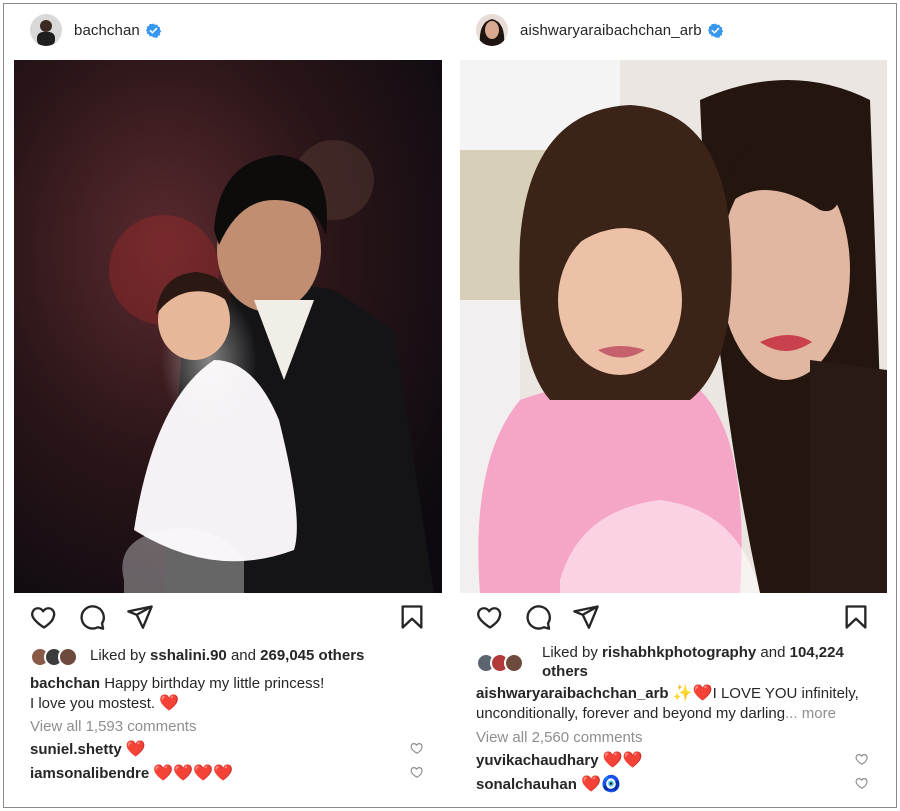  Describe the element at coordinates (785, 693) in the screenshot. I see `caption-text: I LOVE YOU infinitely,` at that location.